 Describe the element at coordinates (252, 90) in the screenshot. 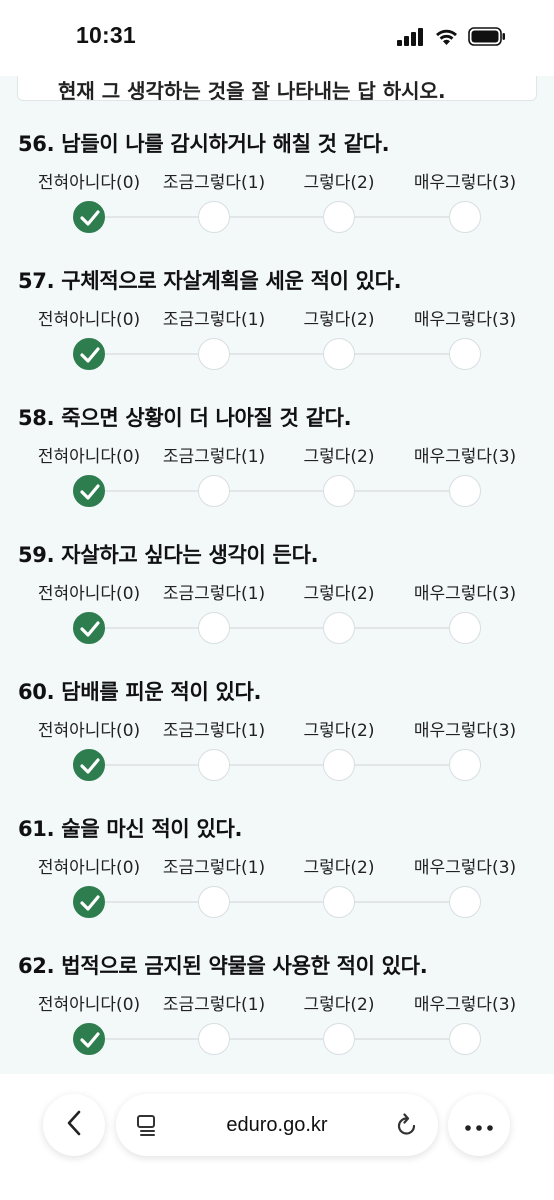

I see `previous-card-text: 현재 그 생각하는 것을 잘 나타내는 답 하시오.` at that location.